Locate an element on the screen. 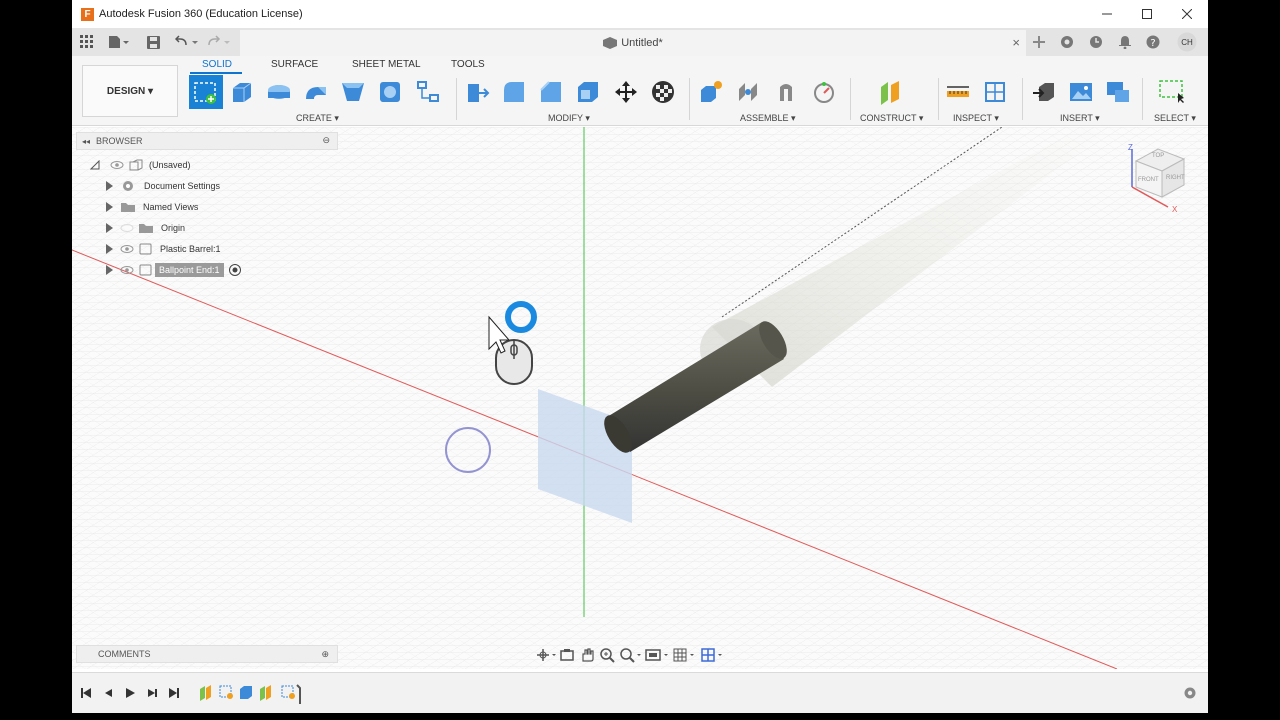 This screenshot has height=720, width=1280. press-pull-button is located at coordinates (477, 92).